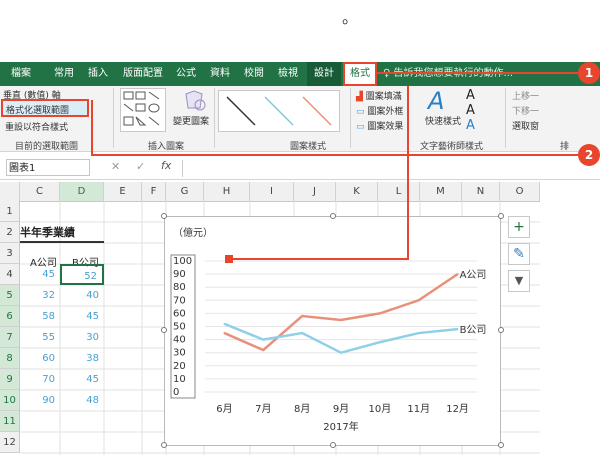  Describe the element at coordinates (350, 17) in the screenshot. I see `top-mark: 。` at that location.